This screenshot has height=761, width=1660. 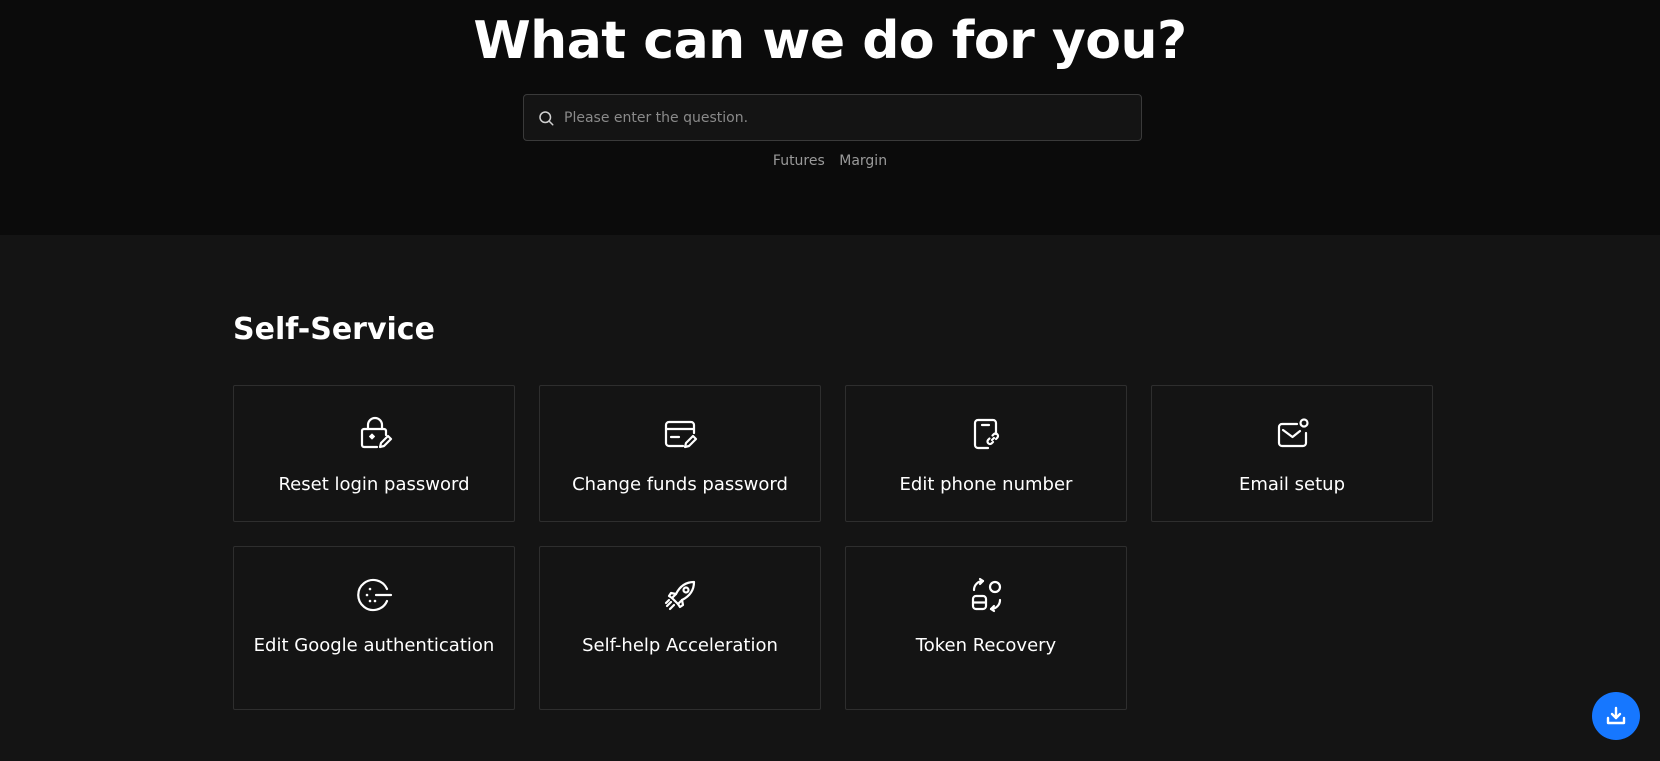 I want to click on self-service-title: Self-Service, so click(x=334, y=329).